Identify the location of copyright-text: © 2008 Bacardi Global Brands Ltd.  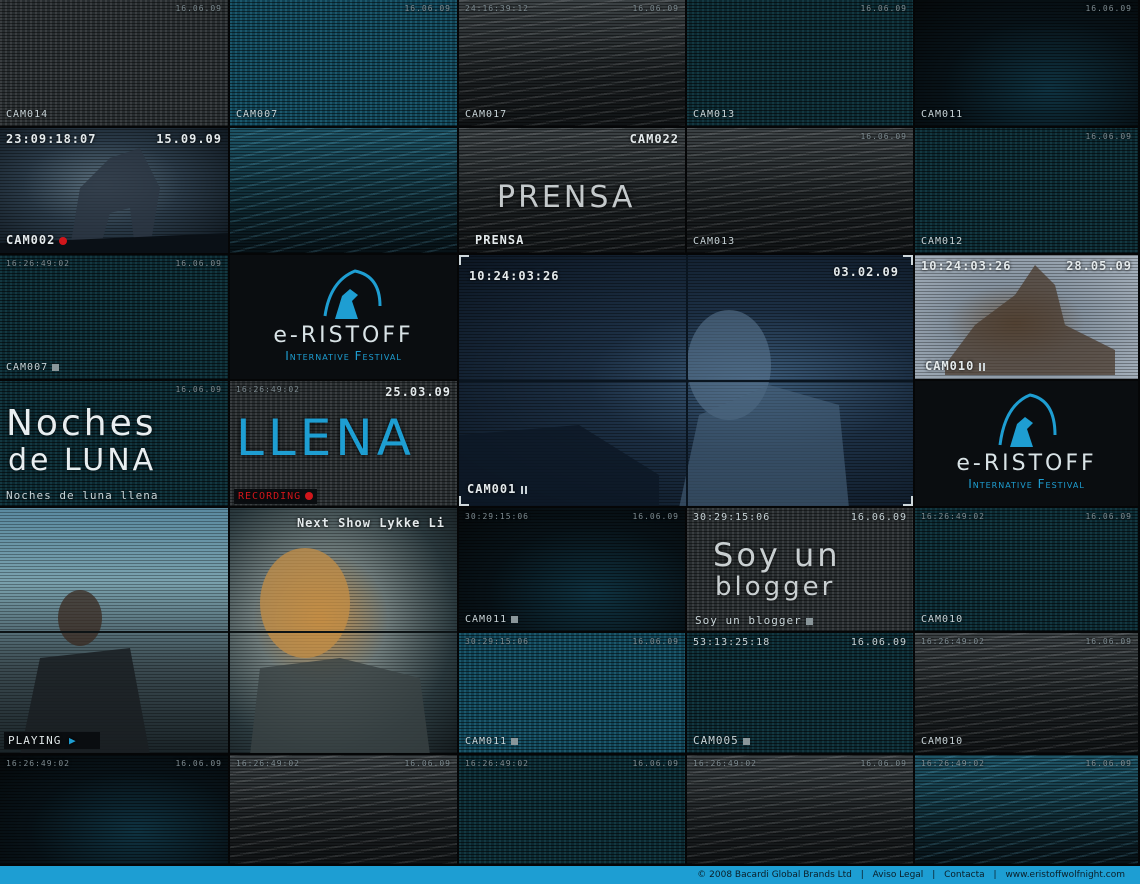
(774, 875).